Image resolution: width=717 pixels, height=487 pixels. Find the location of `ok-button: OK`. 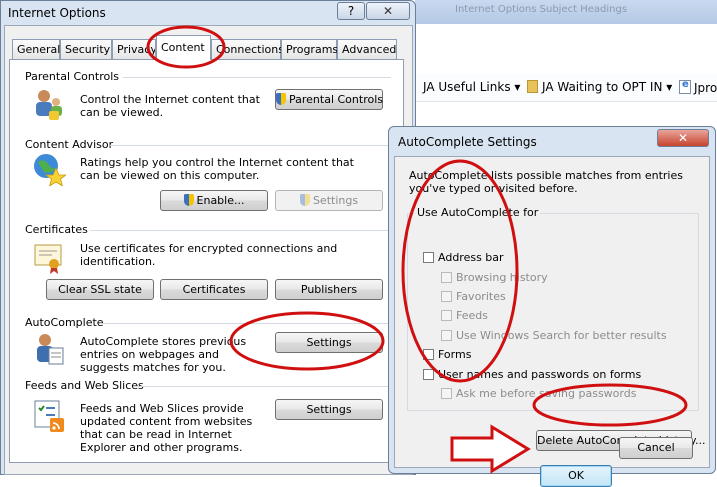

ok-button: OK is located at coordinates (576, 476).